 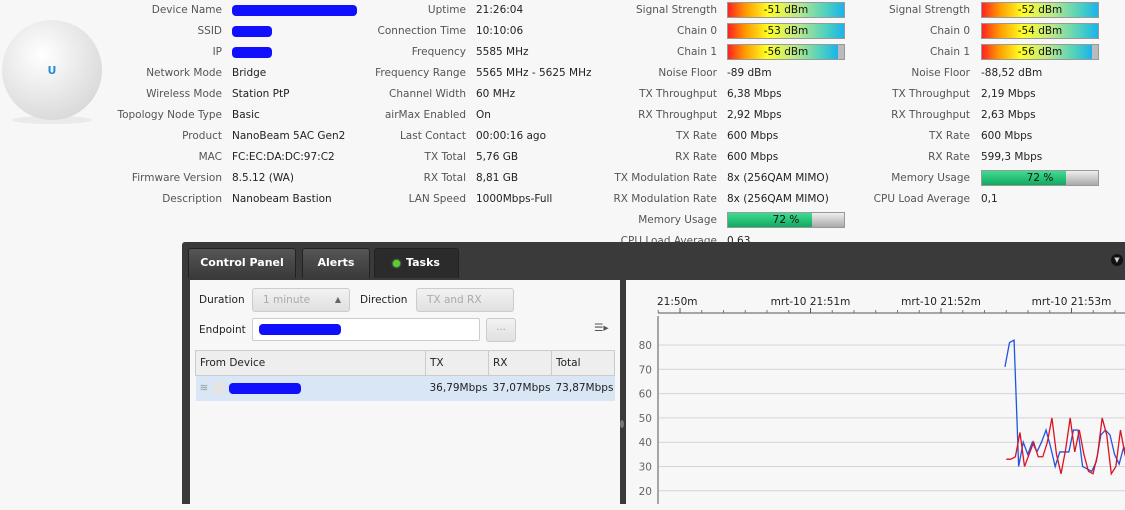 I want to click on endpoint-input, so click(x=366, y=329).